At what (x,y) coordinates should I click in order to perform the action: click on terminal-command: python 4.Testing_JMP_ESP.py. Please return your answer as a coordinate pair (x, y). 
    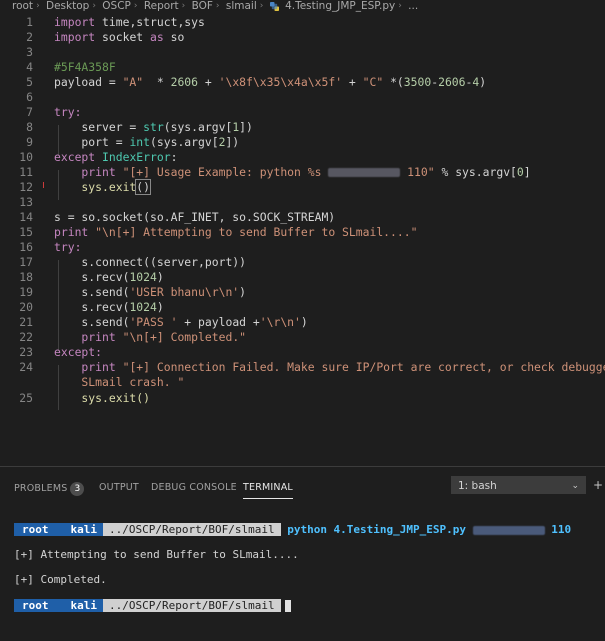
    Looking at the image, I should click on (377, 529).